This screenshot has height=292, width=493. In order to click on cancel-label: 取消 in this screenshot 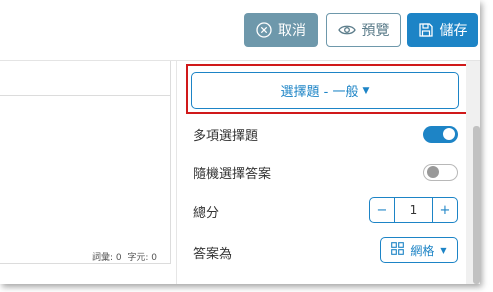, I will do `click(292, 31)`.